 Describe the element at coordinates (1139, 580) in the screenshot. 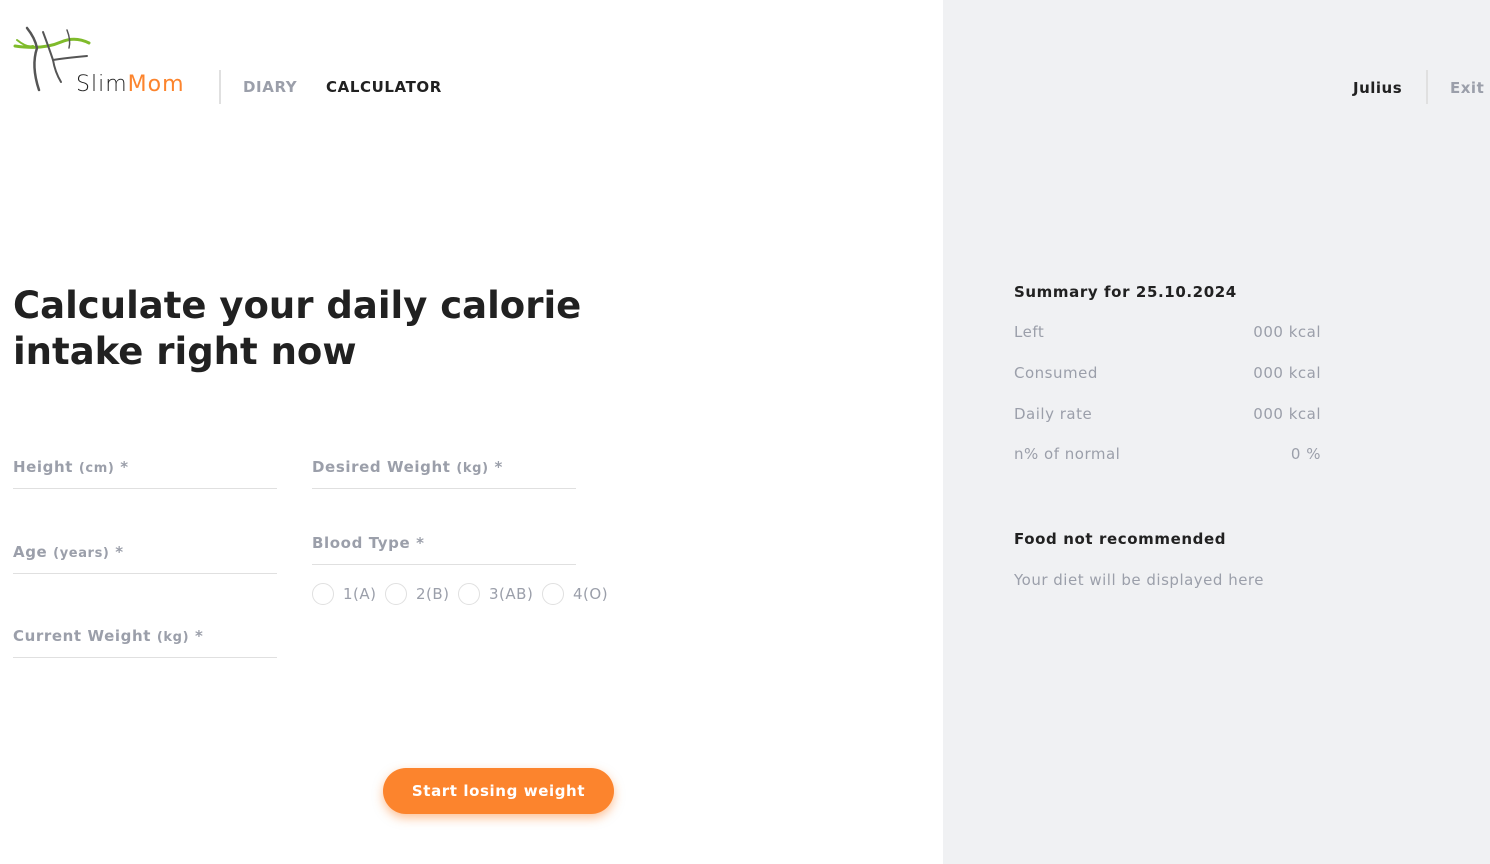

I see `food-not-recommended-text: Your diet will be displayed here` at that location.